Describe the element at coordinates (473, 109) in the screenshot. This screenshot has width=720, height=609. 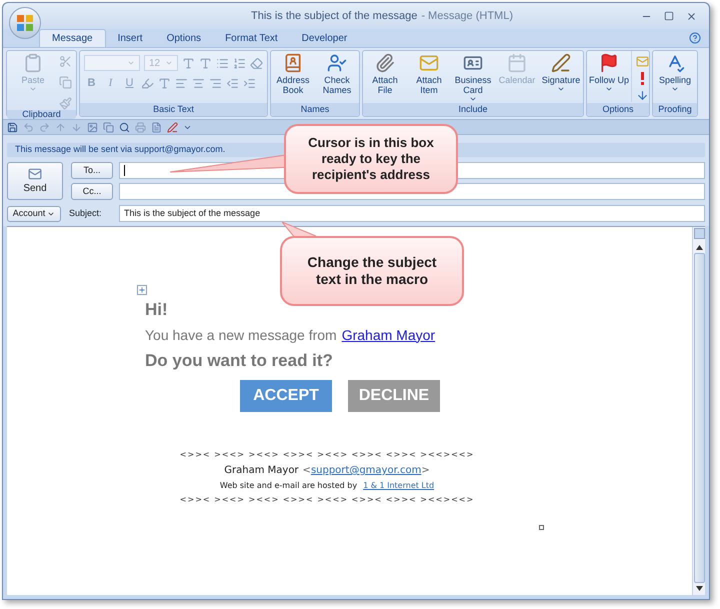
I see `group-label: Include` at that location.